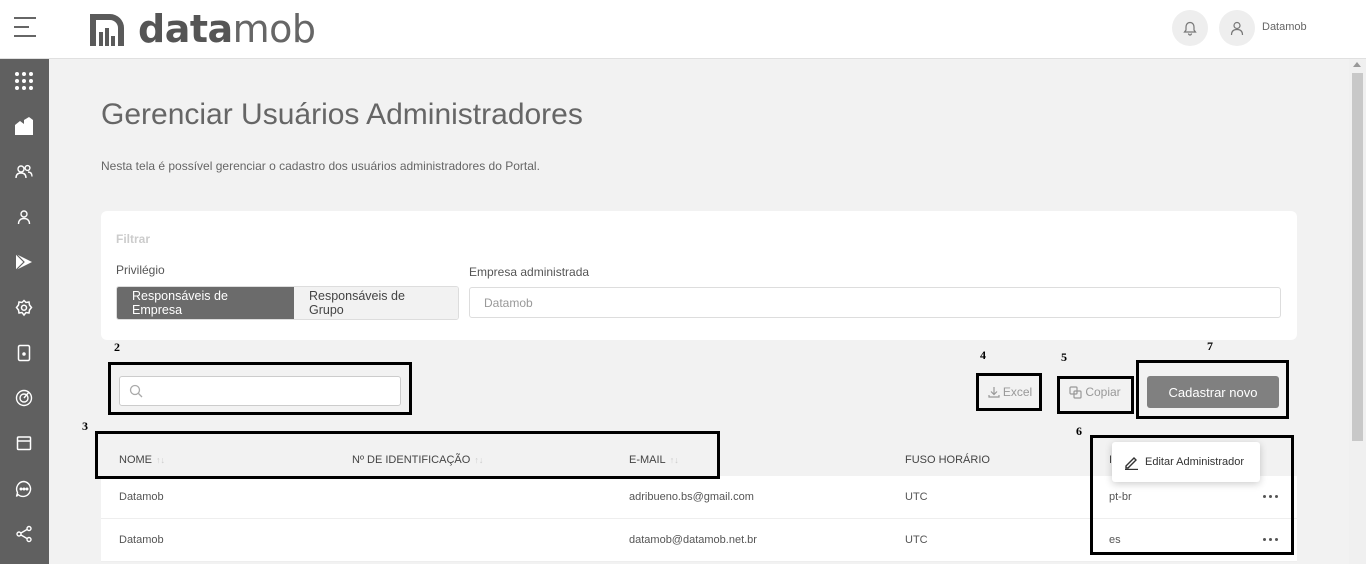 The image size is (1366, 564). I want to click on tablet-icon, so click(24, 353).